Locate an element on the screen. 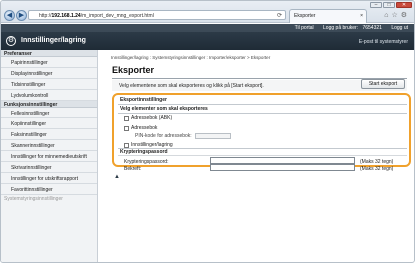 The height and width of the screenshot is (263, 415). addressbook-checkbox: Adressebok is located at coordinates (140, 128).